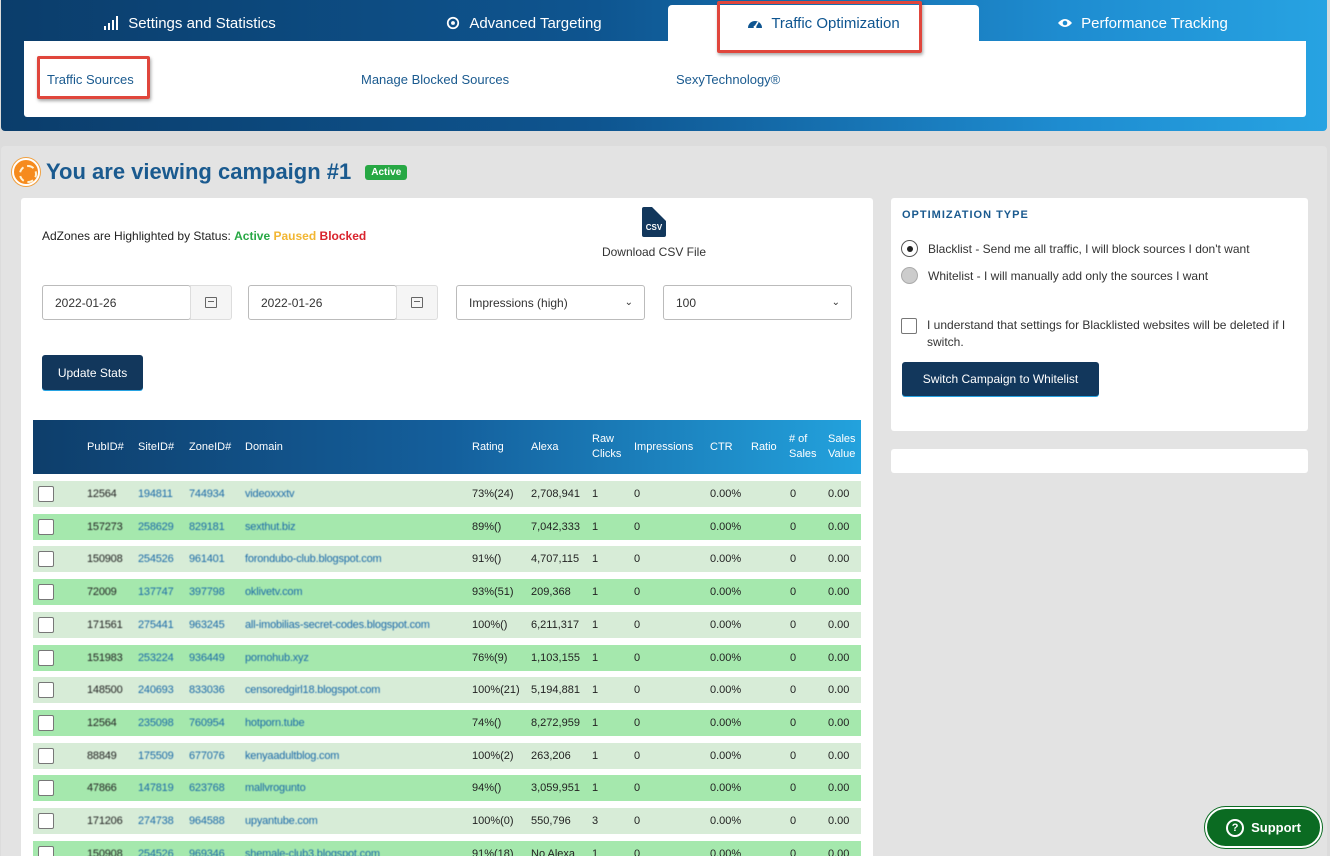 The image size is (1330, 856). What do you see at coordinates (207, 527) in the screenshot?
I see `cell-zoneid: 829181` at bounding box center [207, 527].